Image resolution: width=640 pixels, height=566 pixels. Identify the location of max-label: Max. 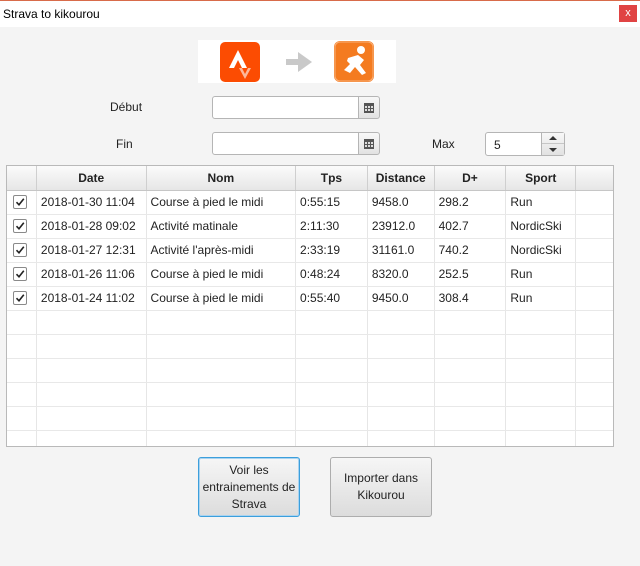
(443, 144).